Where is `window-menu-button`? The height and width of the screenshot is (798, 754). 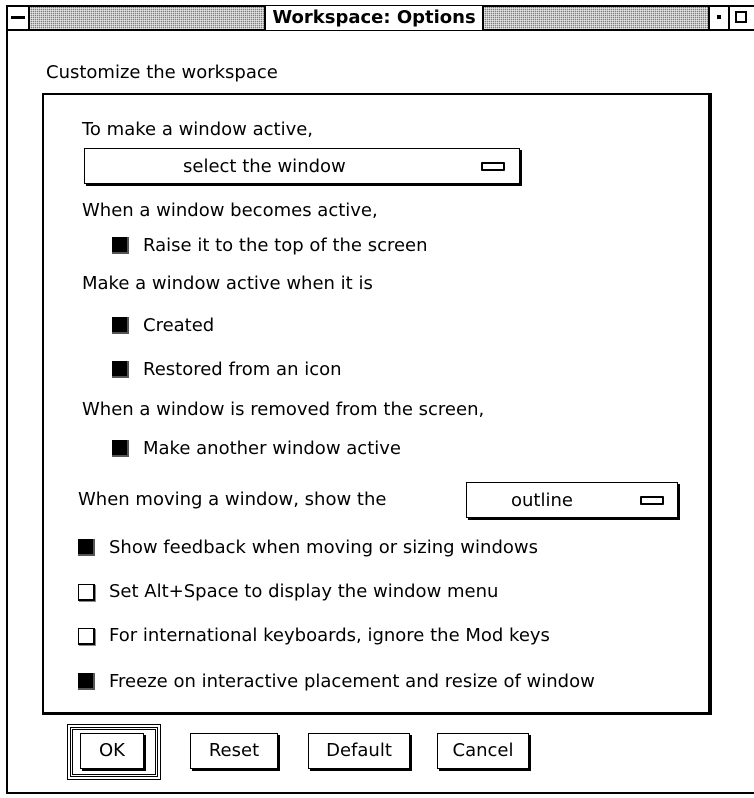 window-menu-button is located at coordinates (19, 18).